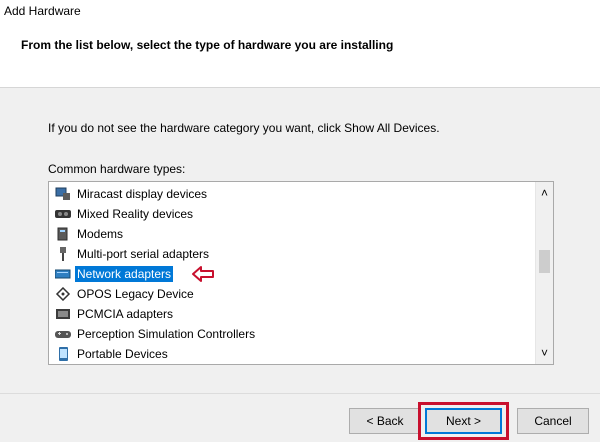 This screenshot has height=442, width=600. Describe the element at coordinates (63, 334) in the screenshot. I see `perception-controller-icon` at that location.